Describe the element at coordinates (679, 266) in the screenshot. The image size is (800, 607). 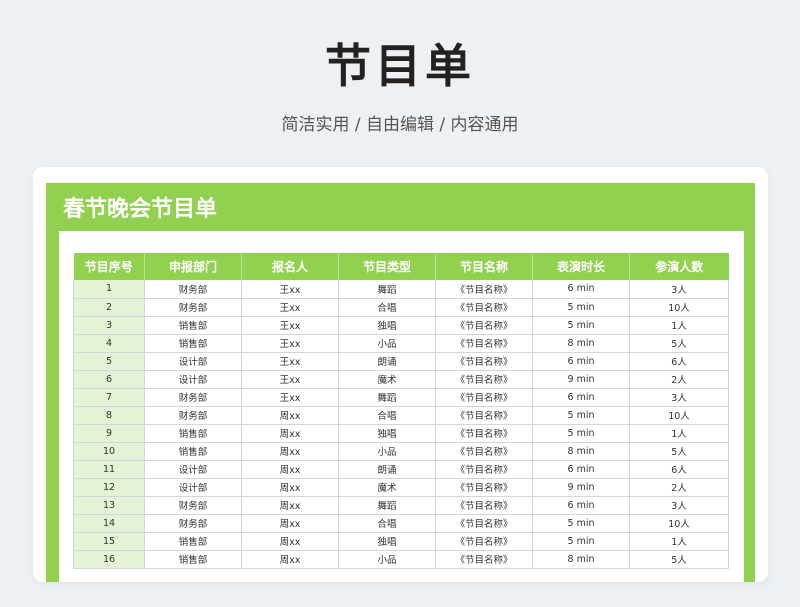
I see `column-header: 参演人数` at that location.